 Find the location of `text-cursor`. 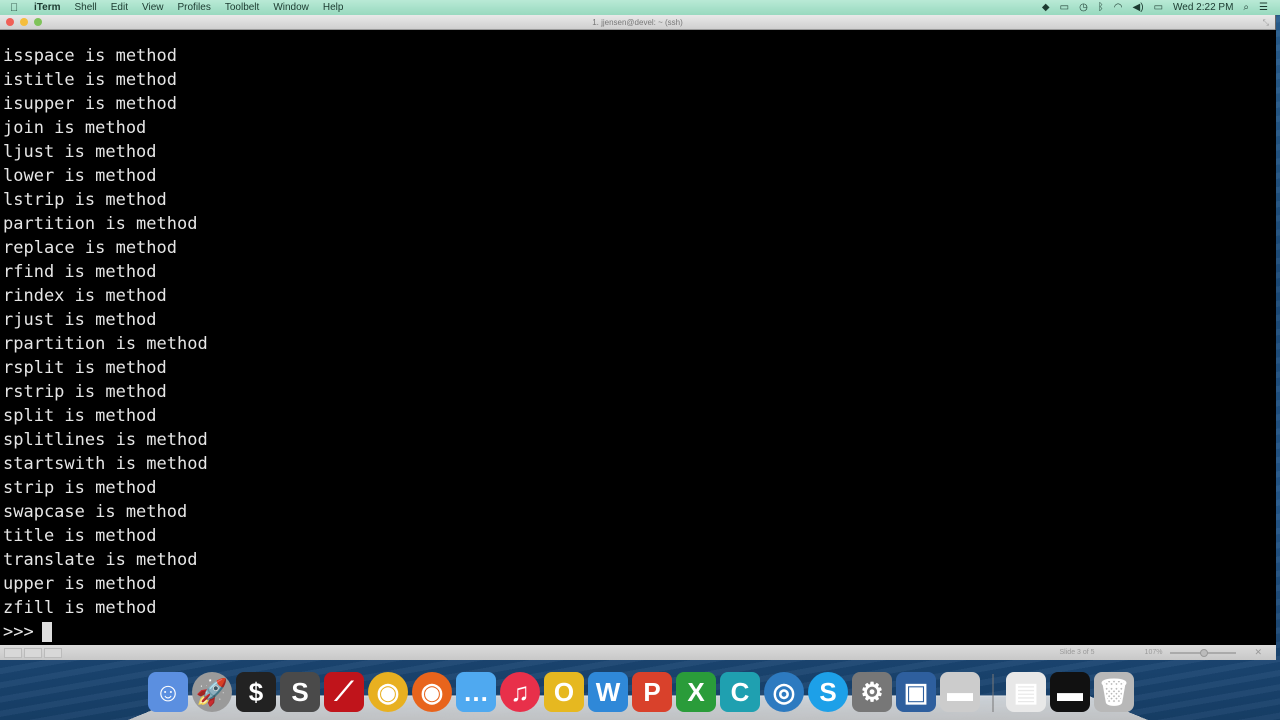

text-cursor is located at coordinates (46, 632).